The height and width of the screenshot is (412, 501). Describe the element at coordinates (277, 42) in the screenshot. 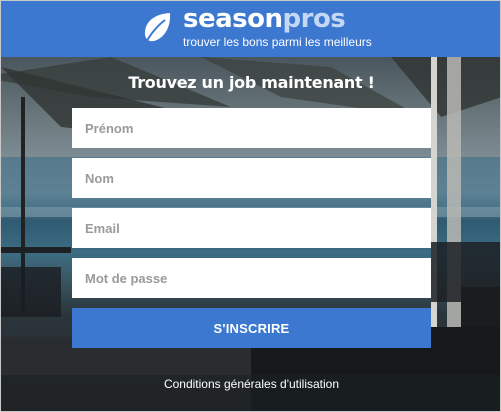

I see `brand-tagline: trouver les bons parmi les meilleurs` at that location.